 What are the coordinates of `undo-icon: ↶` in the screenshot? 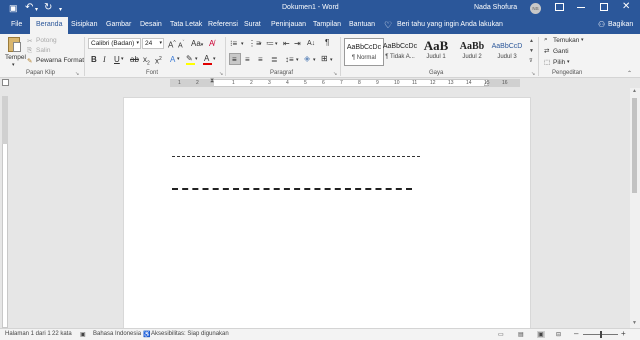 It's located at (29, 8).